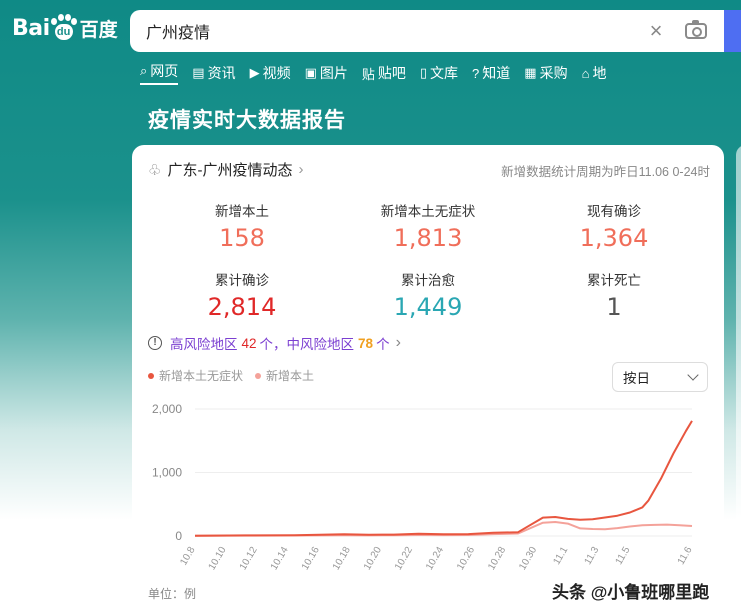 This screenshot has width=741, height=613. I want to click on tab-5: ▯ 文库, so click(439, 73).